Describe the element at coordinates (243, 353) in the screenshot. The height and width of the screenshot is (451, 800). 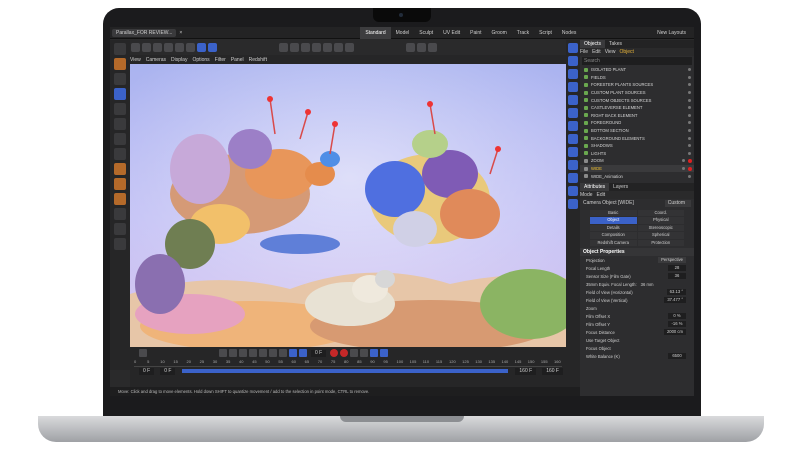
I see `prev-frame-icon` at that location.